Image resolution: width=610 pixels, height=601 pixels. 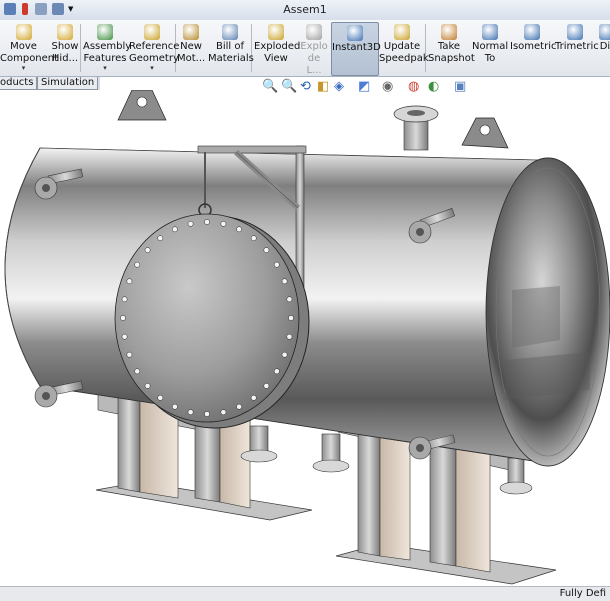 What do you see at coordinates (451, 58) in the screenshot?
I see `button-label-line2: Snapshot` at bounding box center [451, 58].